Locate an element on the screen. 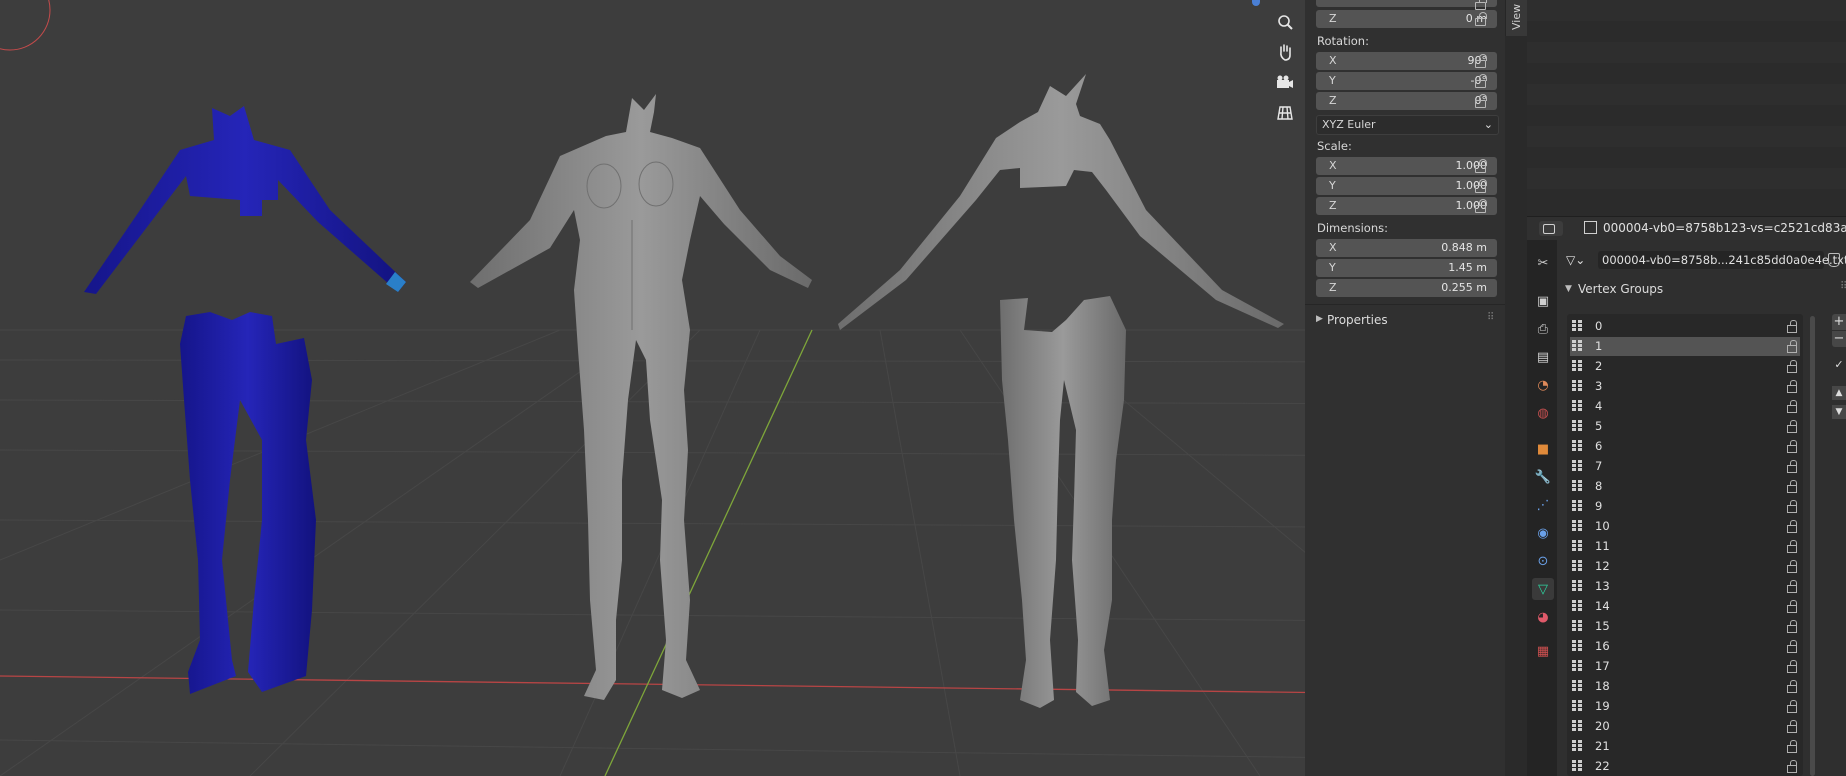  vertex-group-item: 22 is located at coordinates (1685, 766).